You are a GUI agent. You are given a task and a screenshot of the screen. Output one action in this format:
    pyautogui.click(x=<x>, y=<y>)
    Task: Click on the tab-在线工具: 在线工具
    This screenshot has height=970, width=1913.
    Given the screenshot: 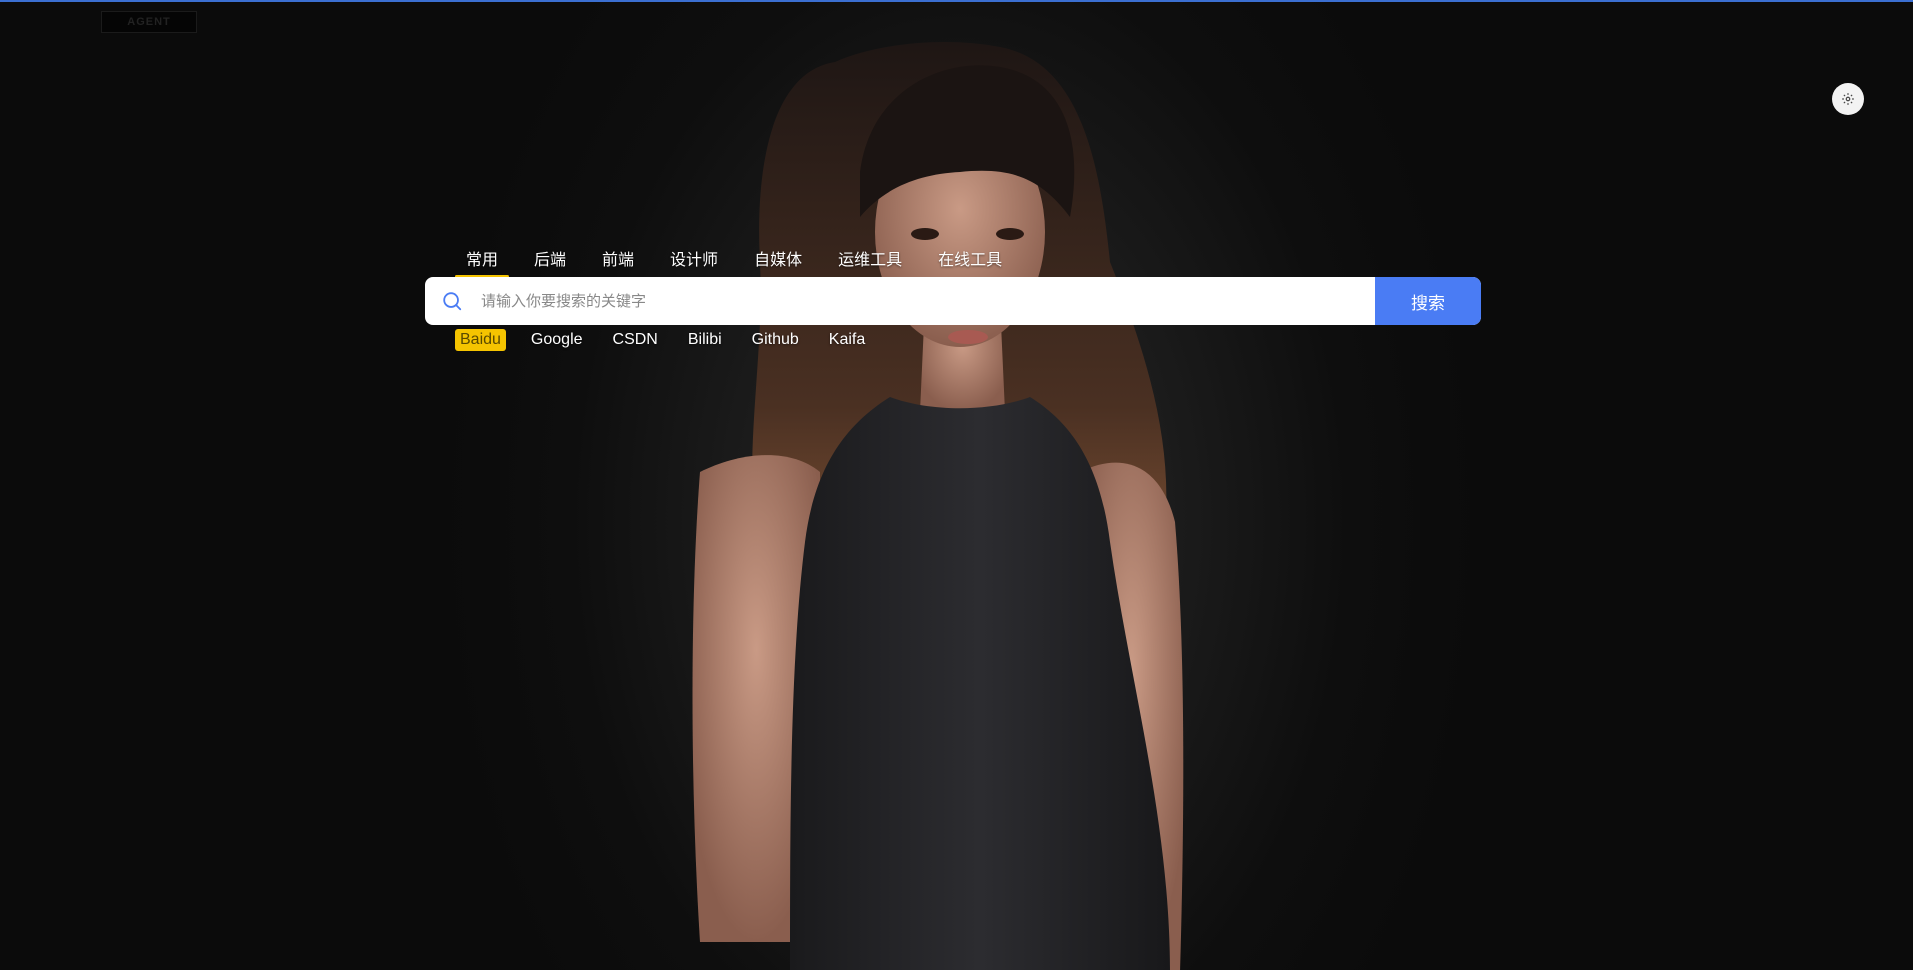 What is the action you would take?
    pyautogui.click(x=970, y=260)
    